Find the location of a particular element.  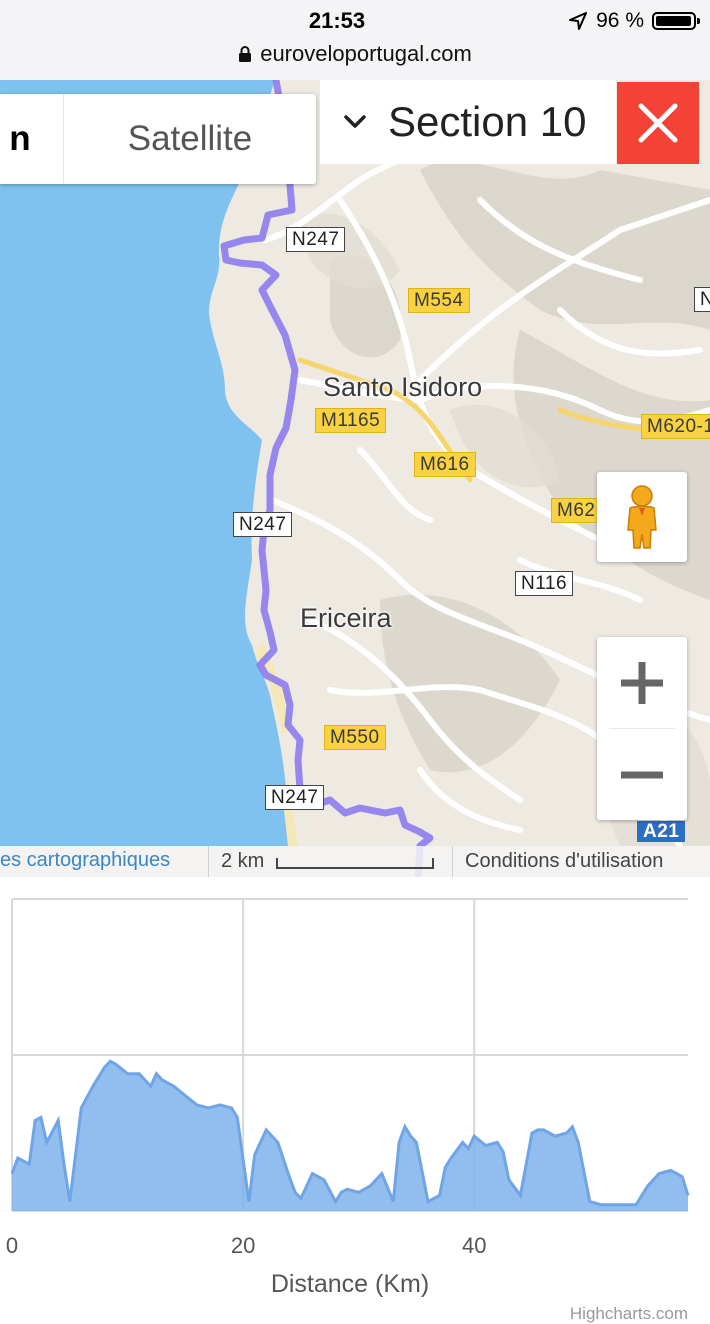

road-label-m550: M550 is located at coordinates (355, 737).